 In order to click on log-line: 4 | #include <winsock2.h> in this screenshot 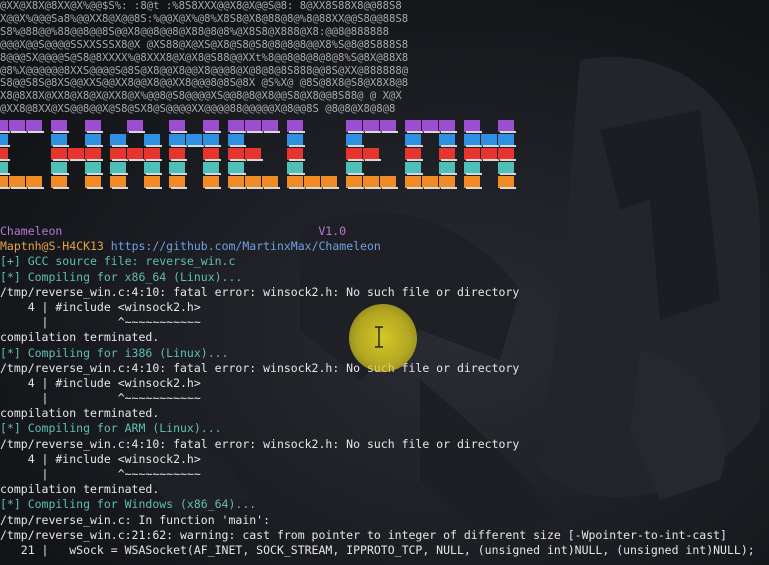, I will do `click(100, 382)`.